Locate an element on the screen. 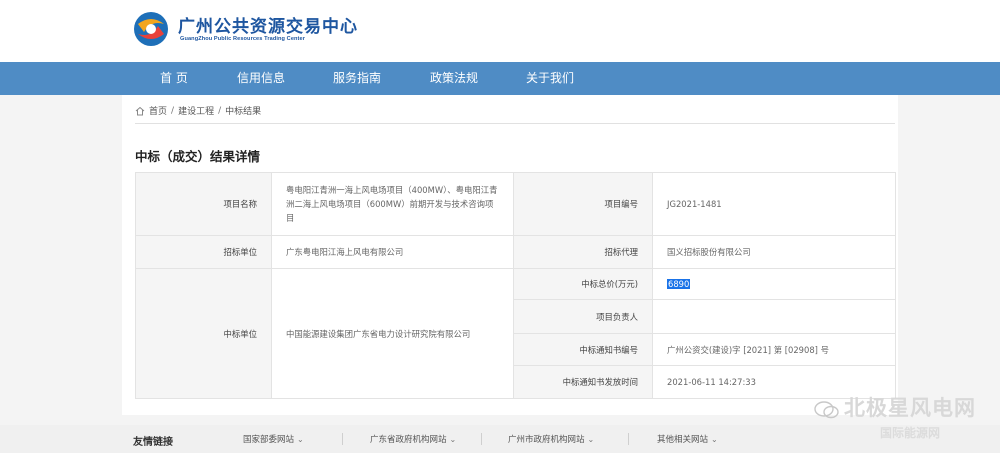 Image resolution: width=1000 pixels, height=453 pixels. footer-link-other: 其他相关网站 ⌄ is located at coordinates (687, 439).